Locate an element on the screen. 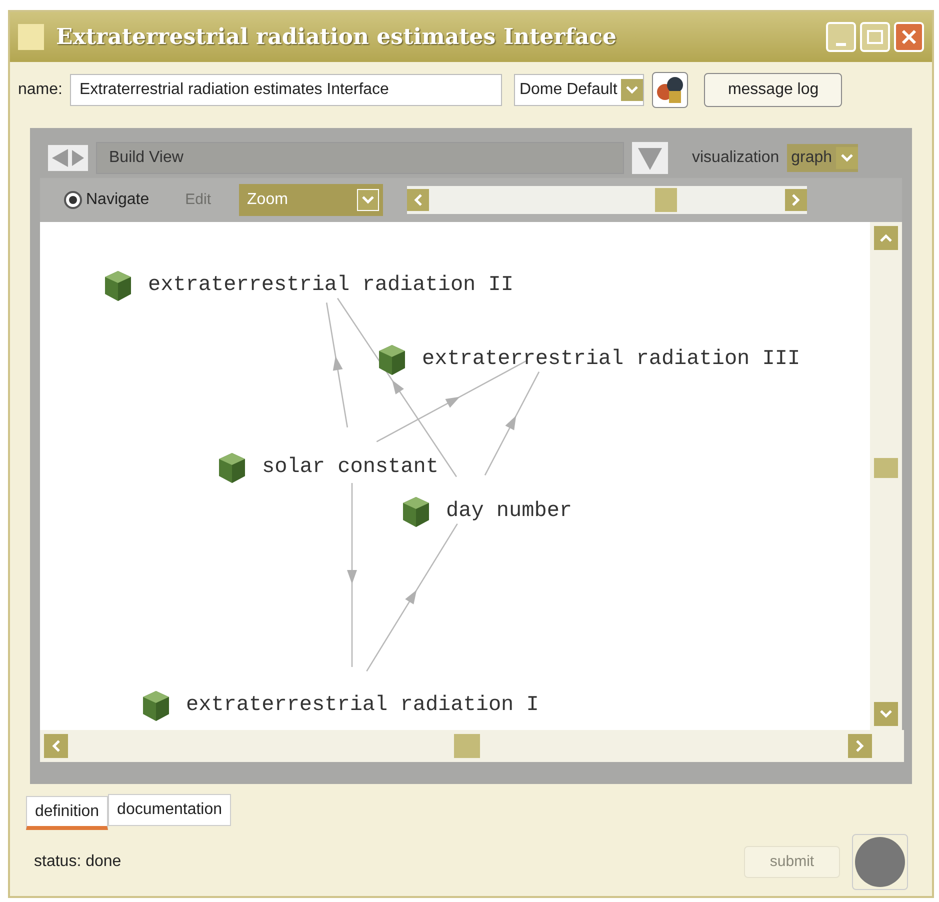  tab: definition is located at coordinates (67, 813).